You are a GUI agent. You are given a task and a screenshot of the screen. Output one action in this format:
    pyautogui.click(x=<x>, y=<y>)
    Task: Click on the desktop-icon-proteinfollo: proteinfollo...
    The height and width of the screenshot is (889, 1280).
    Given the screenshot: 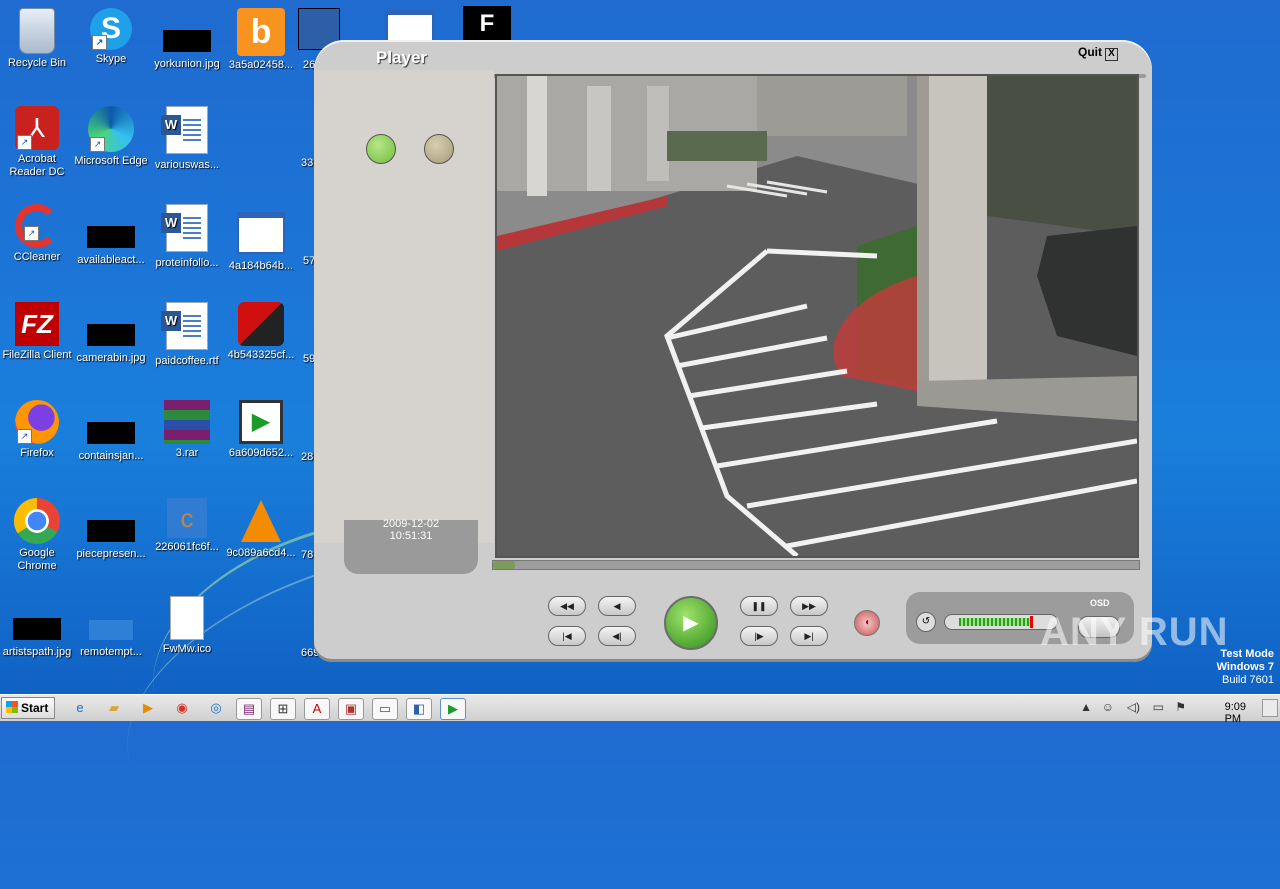 What is the action you would take?
    pyautogui.click(x=187, y=237)
    